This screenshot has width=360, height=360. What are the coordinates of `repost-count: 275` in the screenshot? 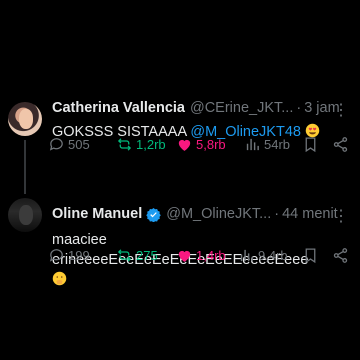 It's located at (147, 255).